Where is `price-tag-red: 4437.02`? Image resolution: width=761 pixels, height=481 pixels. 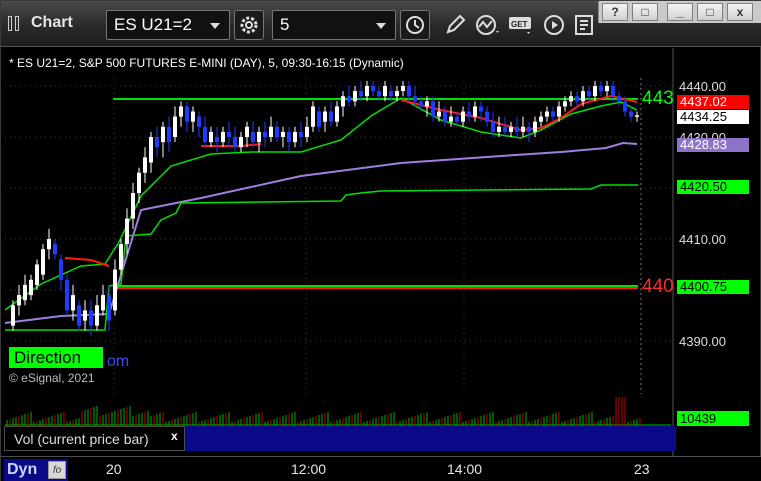
price-tag-red: 4437.02 is located at coordinates (713, 102).